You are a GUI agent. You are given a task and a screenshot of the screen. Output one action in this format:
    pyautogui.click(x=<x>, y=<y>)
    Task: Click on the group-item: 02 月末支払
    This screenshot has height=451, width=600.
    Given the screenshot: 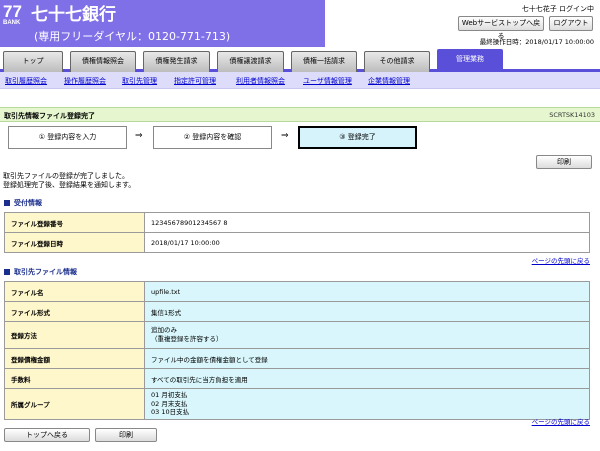 What is the action you would take?
    pyautogui.click(x=169, y=403)
    